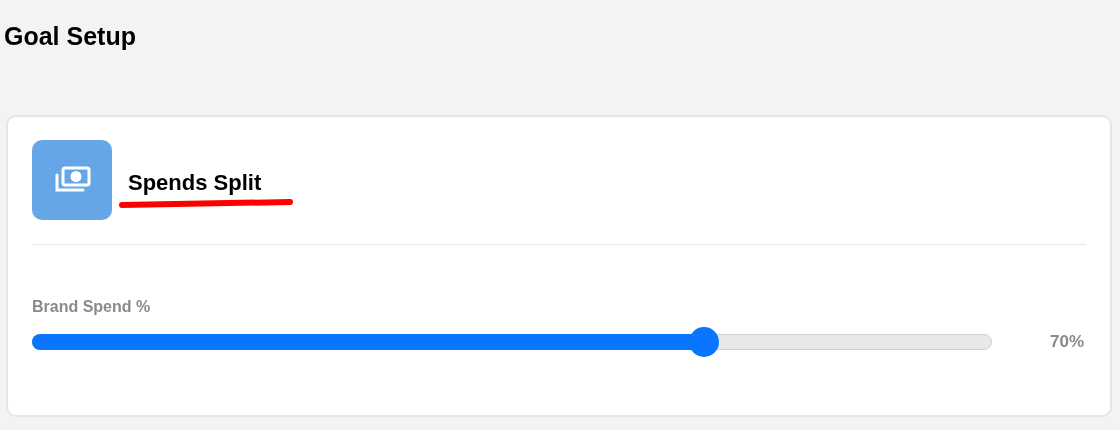 The image size is (1120, 430). Describe the element at coordinates (1066, 342) in the screenshot. I see `slider-value: 70%` at that location.